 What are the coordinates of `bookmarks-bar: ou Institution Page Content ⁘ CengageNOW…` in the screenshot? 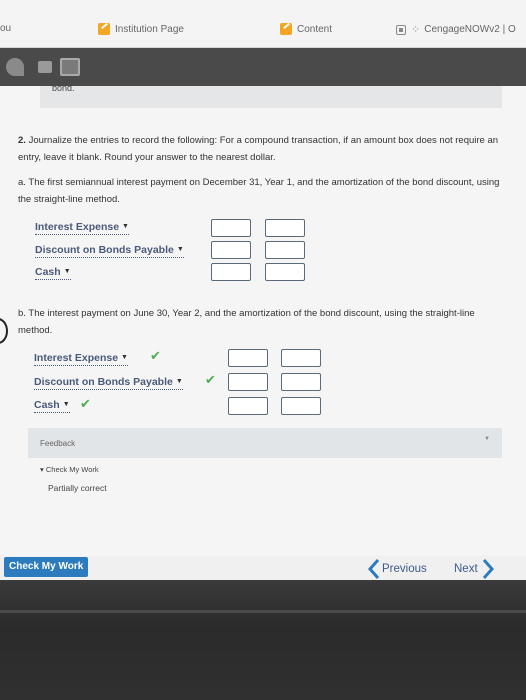 It's located at (263, 24).